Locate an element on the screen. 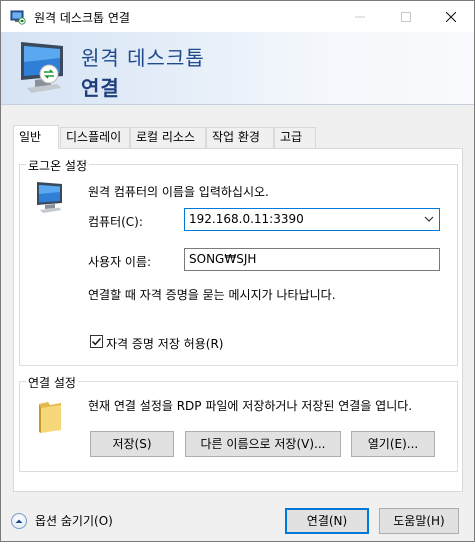 The height and width of the screenshot is (542, 475). computer-label: 컴퓨터(C): is located at coordinates (115, 222).